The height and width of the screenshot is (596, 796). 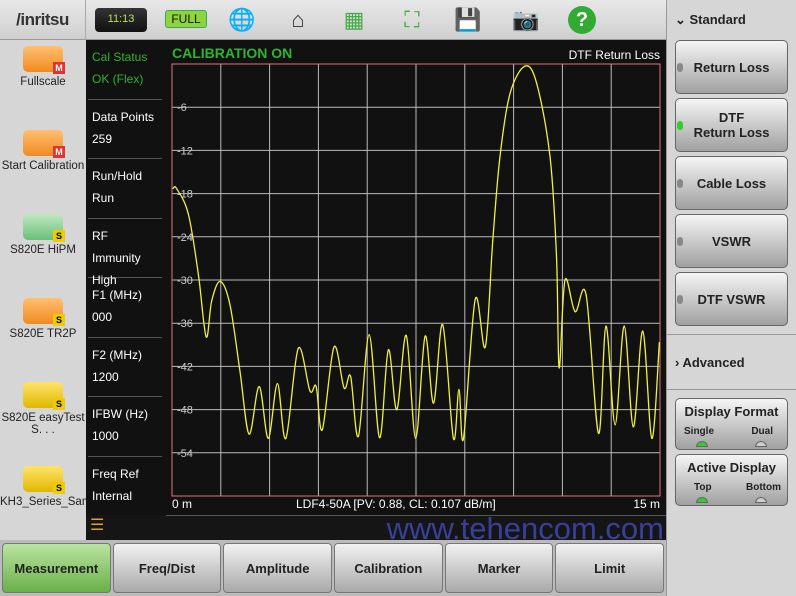 I want to click on watermark-bar: www.tehencom.com, so click(x=416, y=528).